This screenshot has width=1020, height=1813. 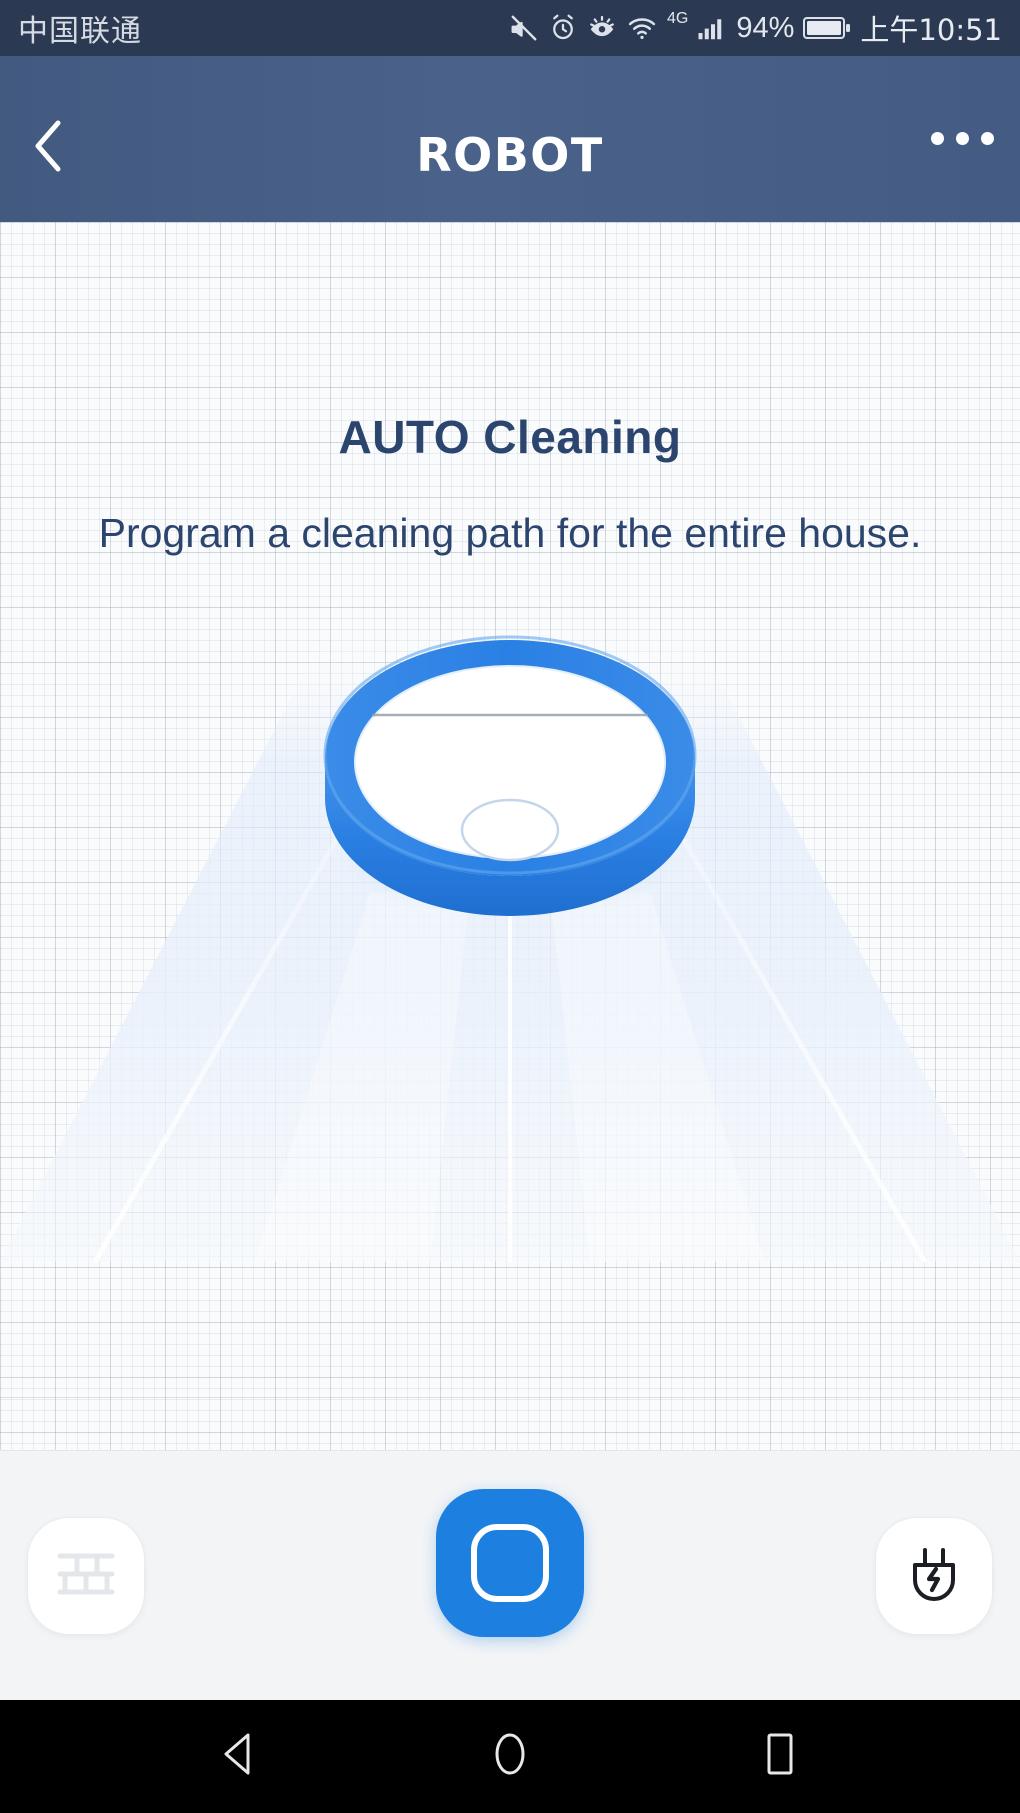 I want to click on network-type-label: 4G, so click(x=678, y=18).